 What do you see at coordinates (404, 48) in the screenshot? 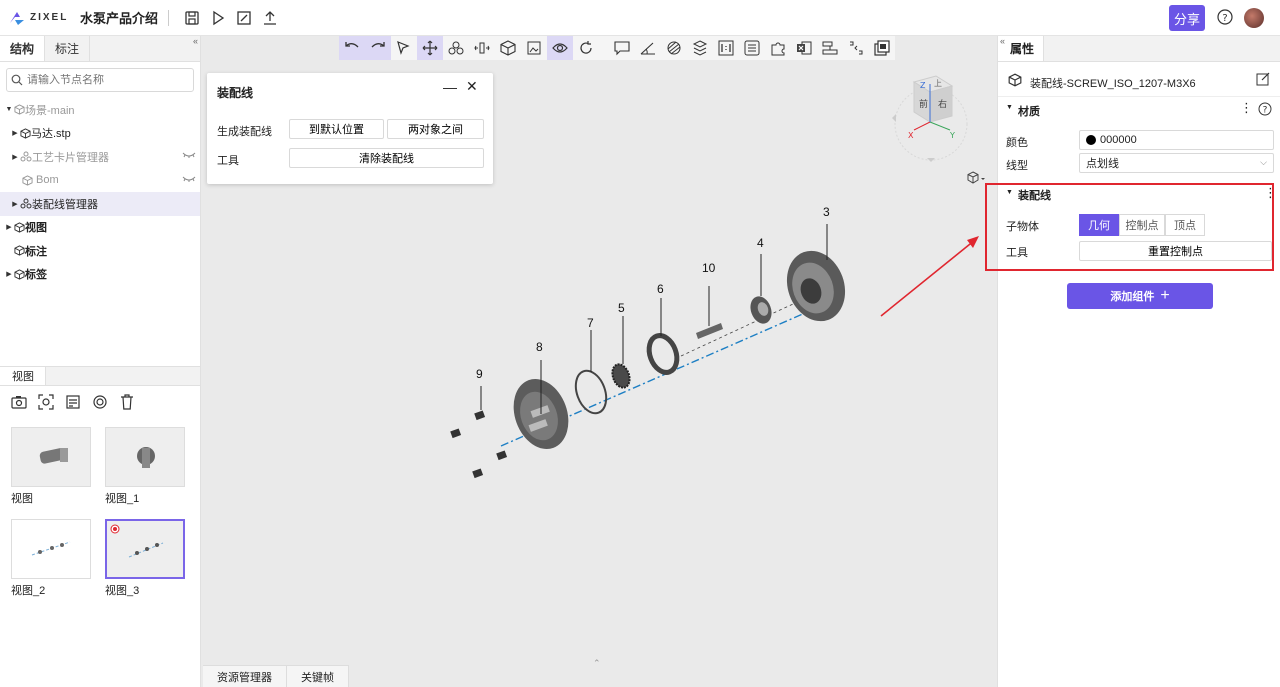
I see `select-cursor-icon` at bounding box center [404, 48].